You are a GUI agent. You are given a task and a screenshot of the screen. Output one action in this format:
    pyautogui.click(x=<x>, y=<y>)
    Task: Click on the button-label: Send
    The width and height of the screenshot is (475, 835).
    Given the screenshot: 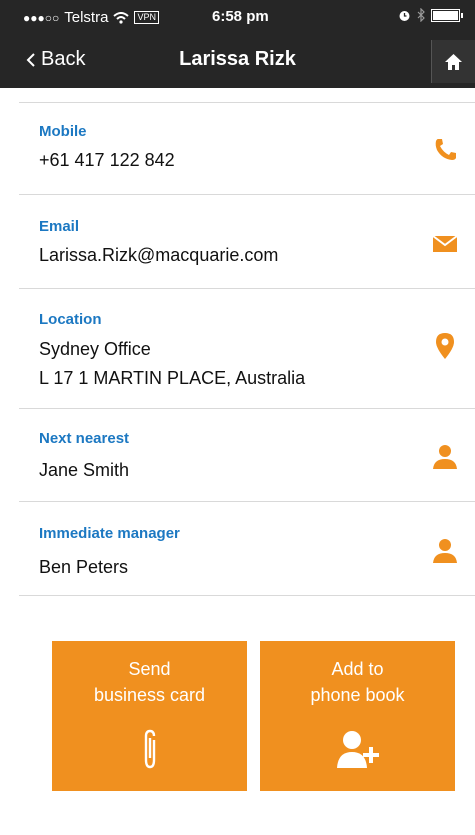 What is the action you would take?
    pyautogui.click(x=149, y=669)
    